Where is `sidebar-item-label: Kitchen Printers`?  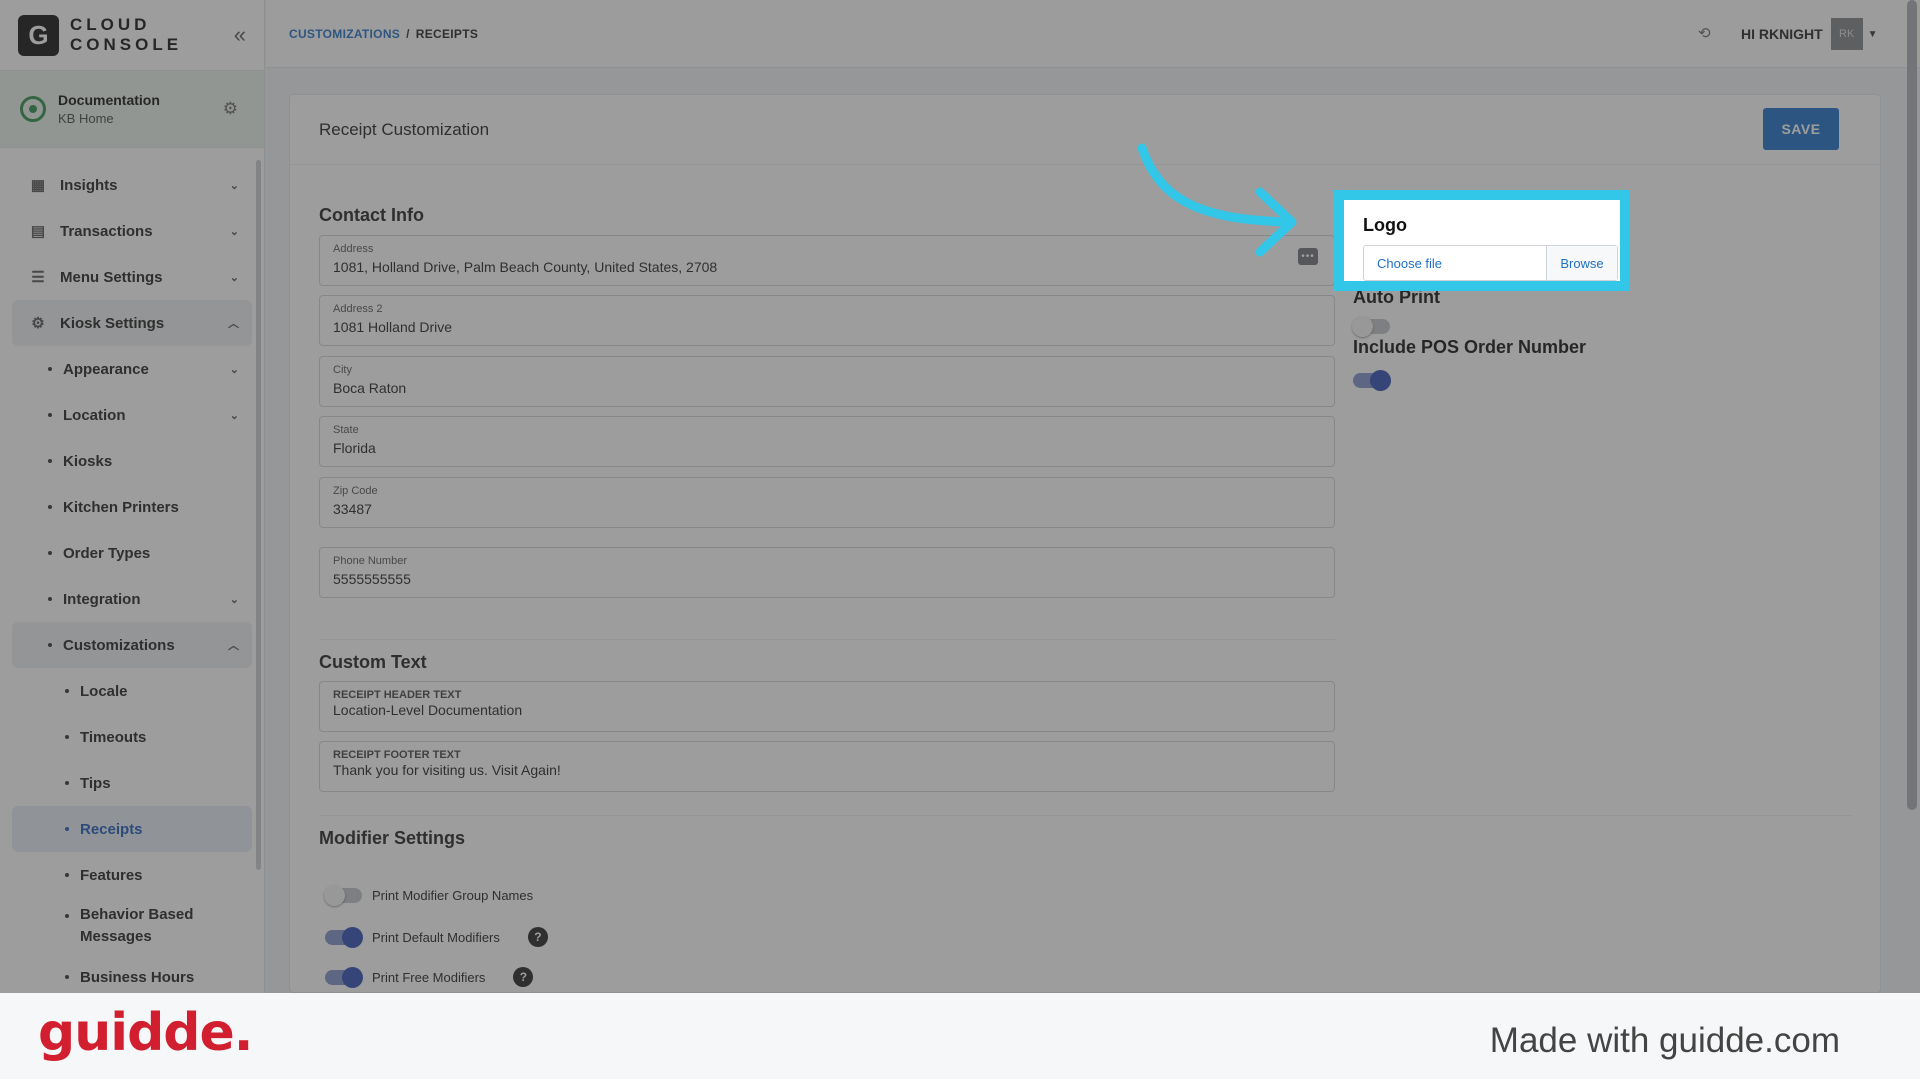
sidebar-item-label: Kitchen Printers is located at coordinates (121, 507).